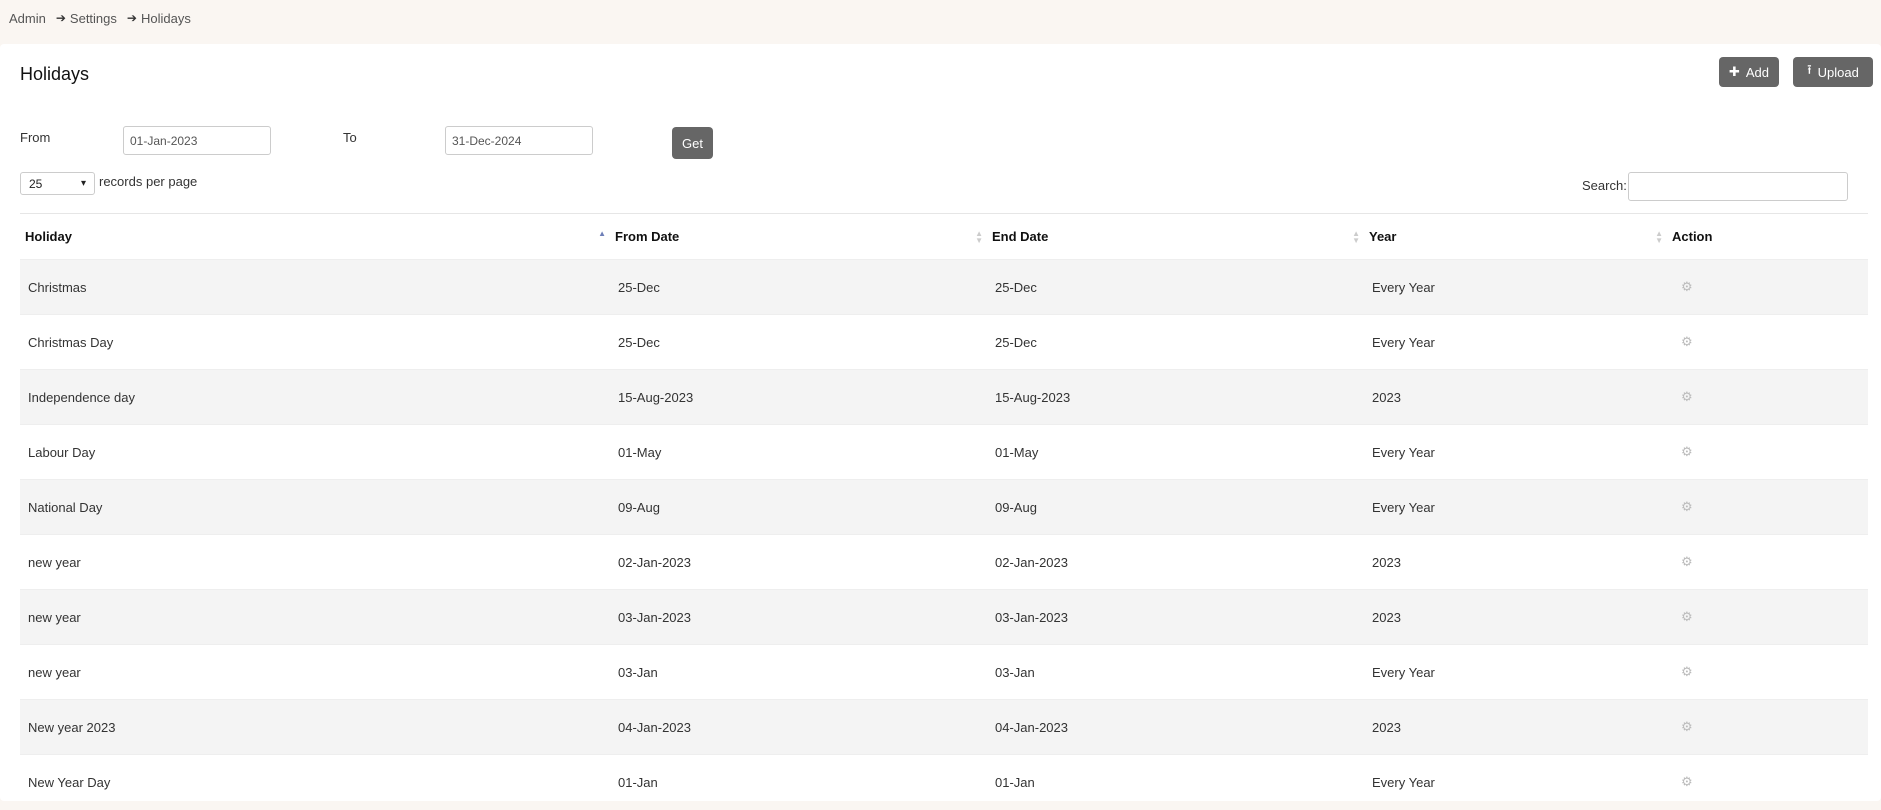 The height and width of the screenshot is (810, 1881). I want to click on cell-from-date: 01-Jan, so click(798, 782).